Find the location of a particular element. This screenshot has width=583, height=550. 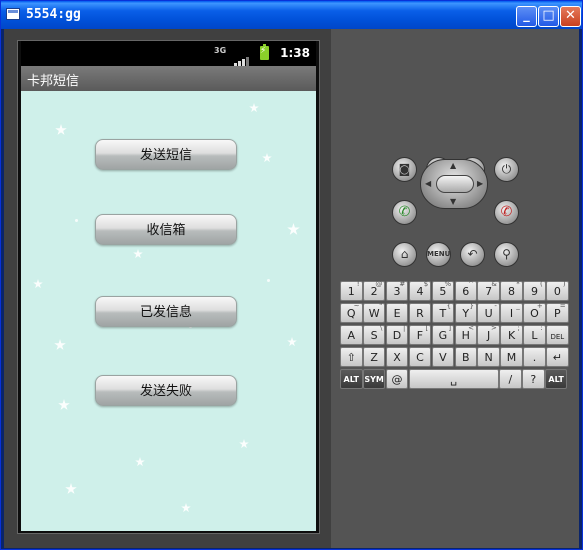

dpad-left-icon: ◀ is located at coordinates (428, 183).